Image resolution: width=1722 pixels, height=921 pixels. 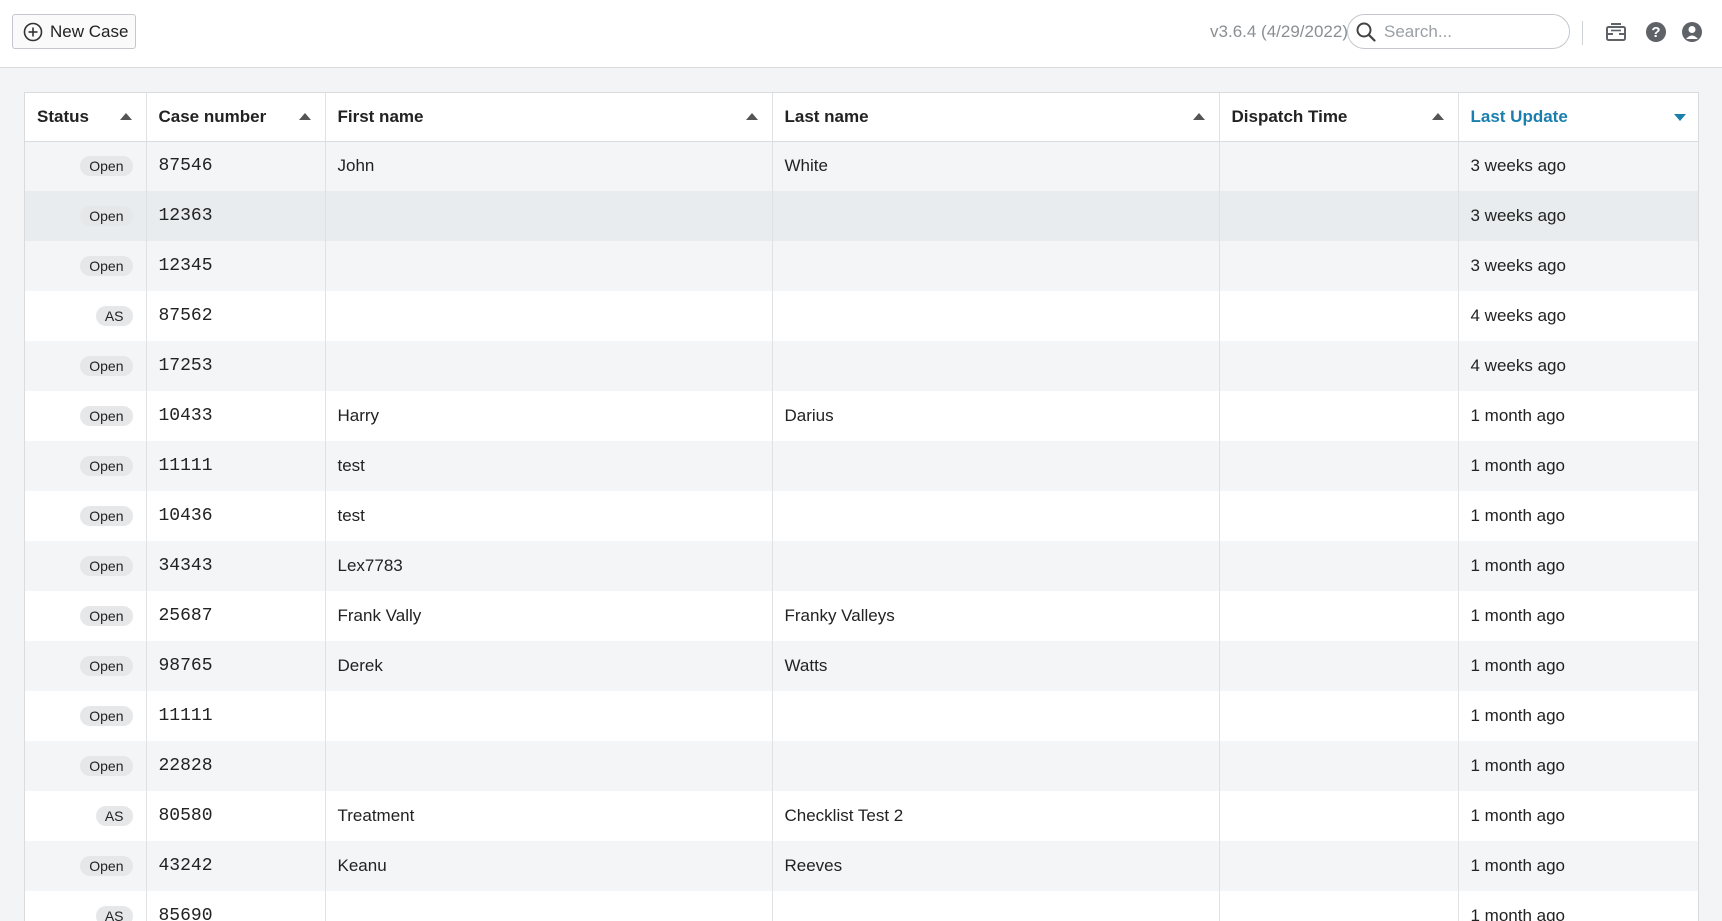 I want to click on column-header-last-name: Last name, so click(x=996, y=117).